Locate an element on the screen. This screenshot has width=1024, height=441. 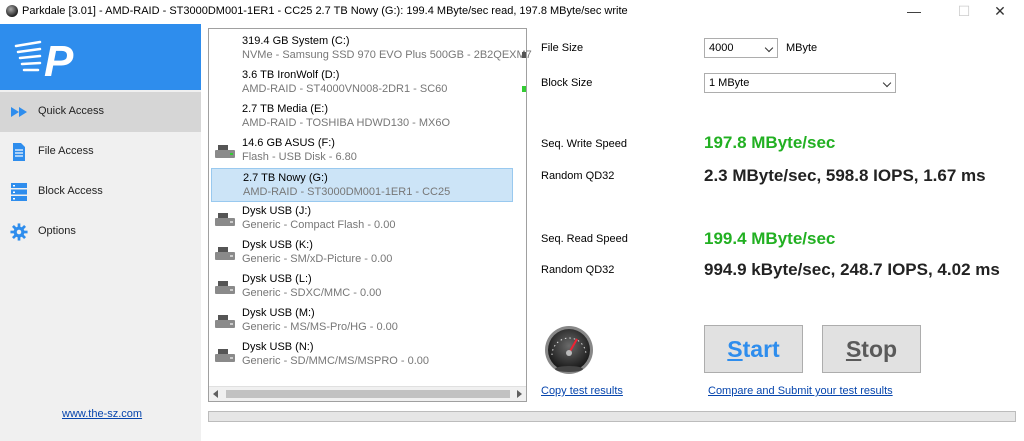
sidebar-item-file-access: File Access is located at coordinates (100, 152).